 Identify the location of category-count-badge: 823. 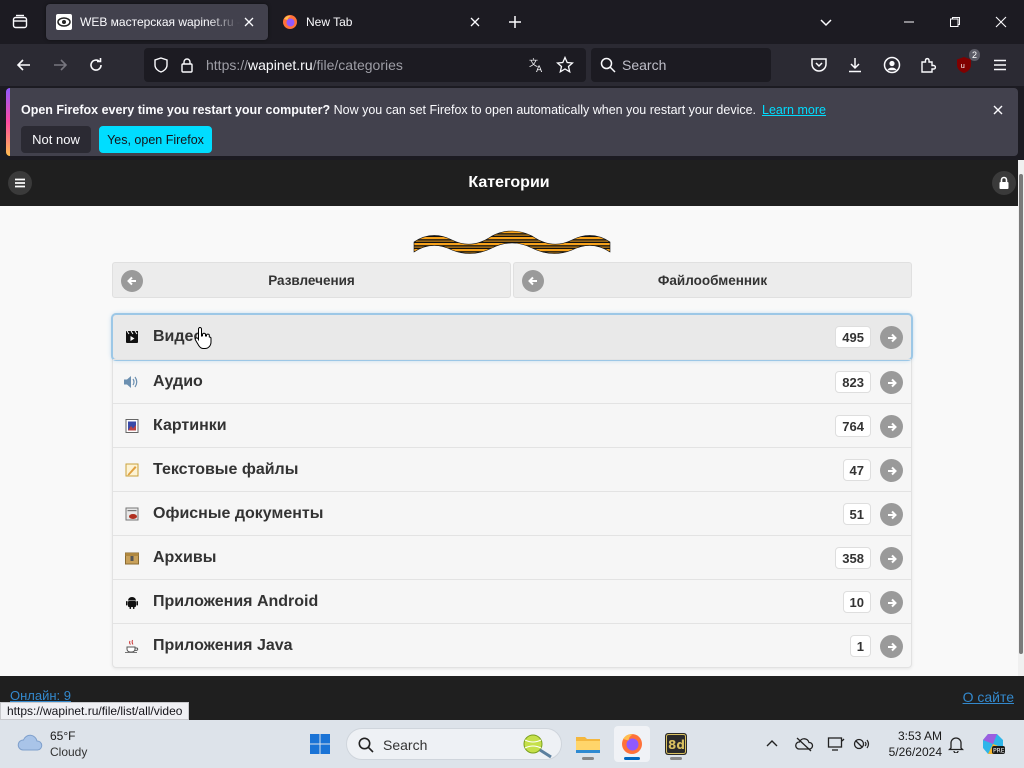
(853, 382).